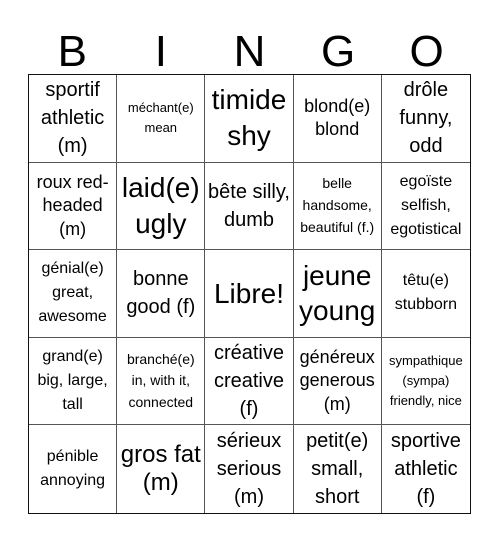 This screenshot has width=500, height=544. I want to click on bingo-cell: sympathique (sympa) friendly, nice, so click(425, 382).